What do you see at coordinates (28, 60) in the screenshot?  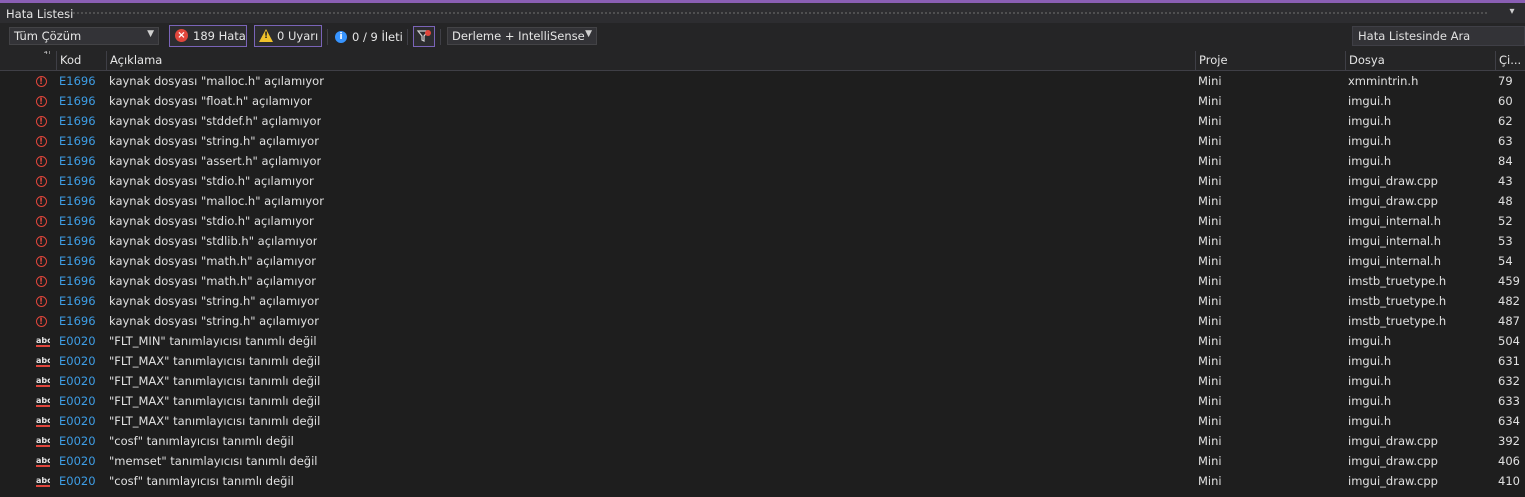 I see `column-header-severity: ⁴ᵀ` at bounding box center [28, 60].